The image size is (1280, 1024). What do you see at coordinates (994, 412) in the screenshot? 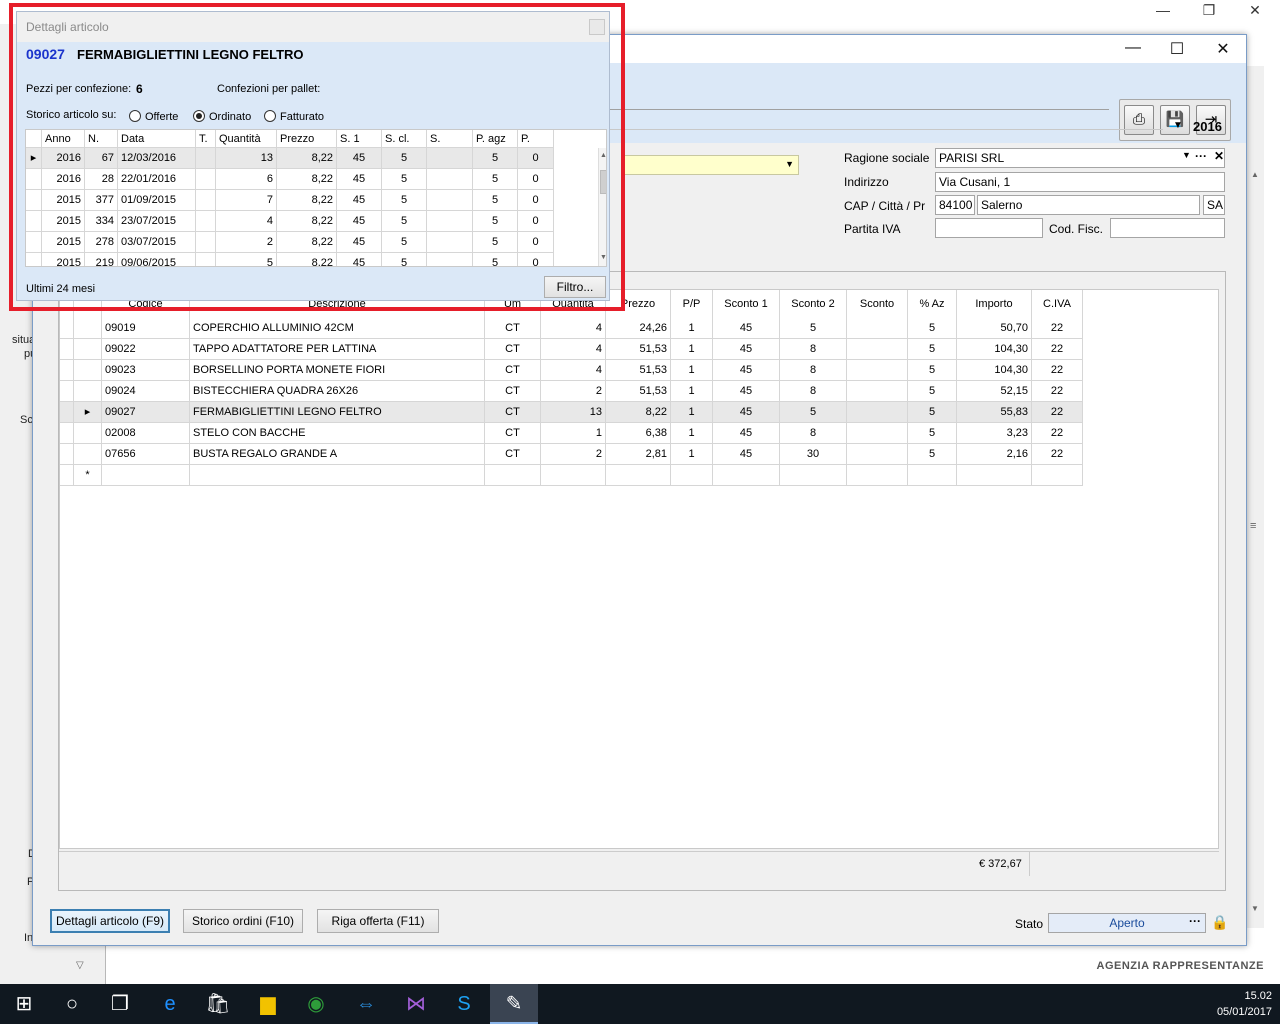
I see `table-cell: 55,83` at bounding box center [994, 412].